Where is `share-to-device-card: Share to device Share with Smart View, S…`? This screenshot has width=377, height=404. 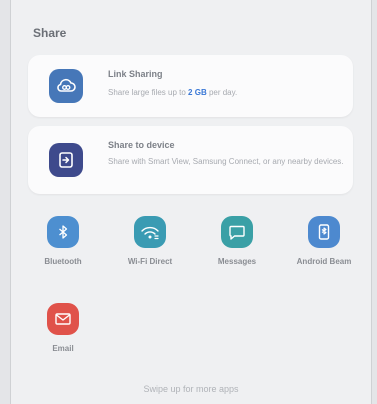
share-to-device-card: Share to device Share with Smart View, S… is located at coordinates (190, 160).